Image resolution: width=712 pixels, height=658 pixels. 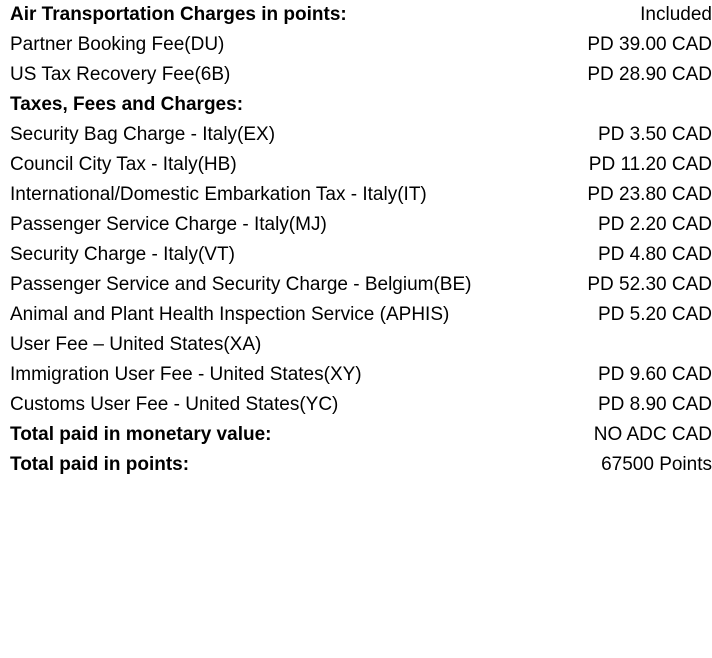 I want to click on charge-total-label: Total paid in monetary value:, so click(x=141, y=434).